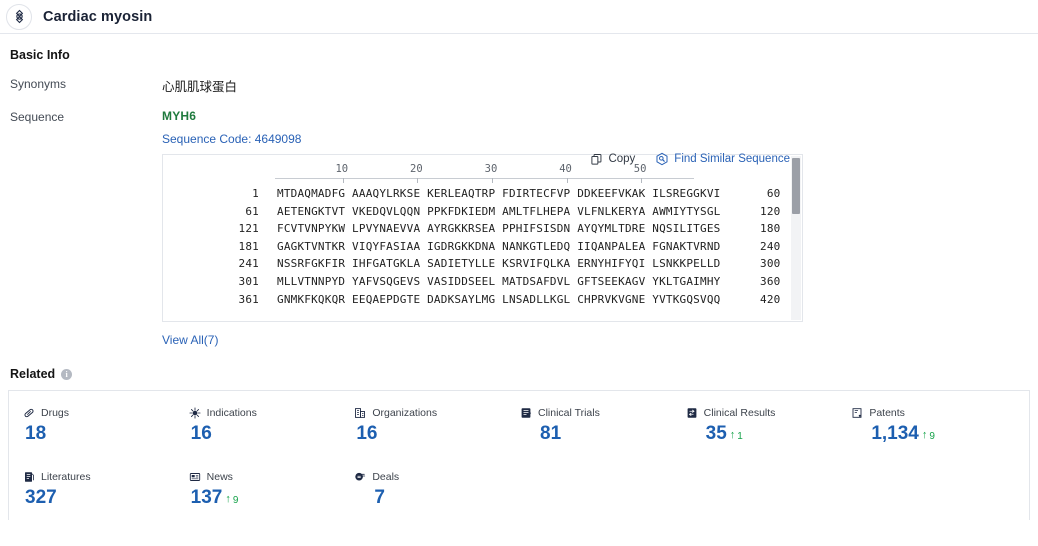  Describe the element at coordinates (106, 477) in the screenshot. I see `related-tile-head: Literatures` at that location.